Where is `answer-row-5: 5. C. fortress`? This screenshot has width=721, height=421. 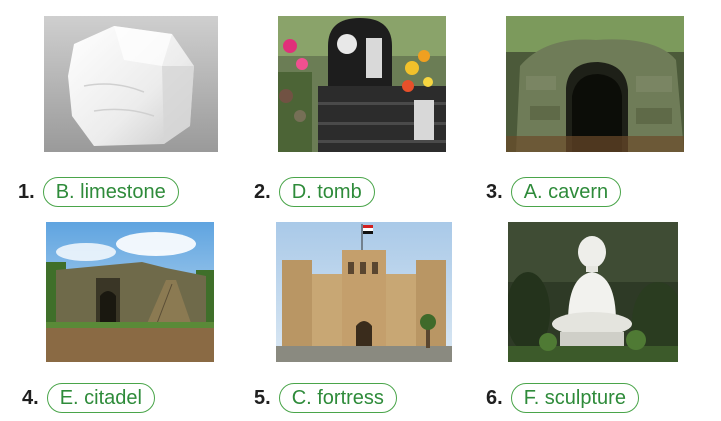
answer-row-5: 5. C. fortress is located at coordinates (325, 398).